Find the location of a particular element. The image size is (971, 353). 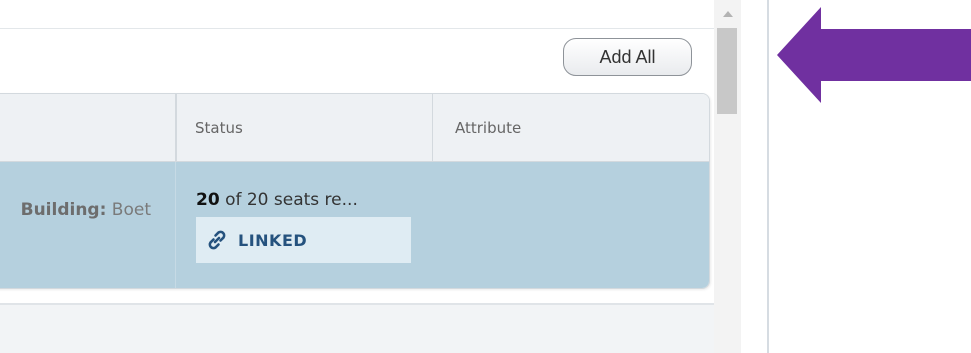

chevron-up-icon is located at coordinates (727, 14).